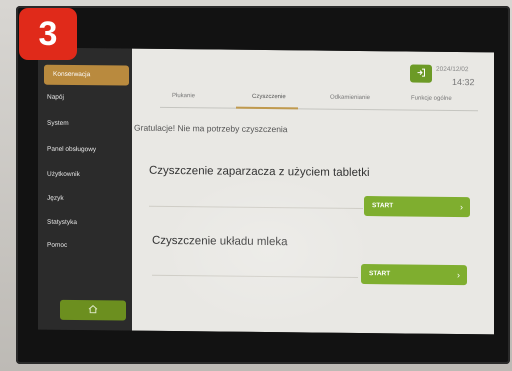 This screenshot has height=371, width=512. Describe the element at coordinates (463, 82) in the screenshot. I see `time-display: 14:32` at that location.